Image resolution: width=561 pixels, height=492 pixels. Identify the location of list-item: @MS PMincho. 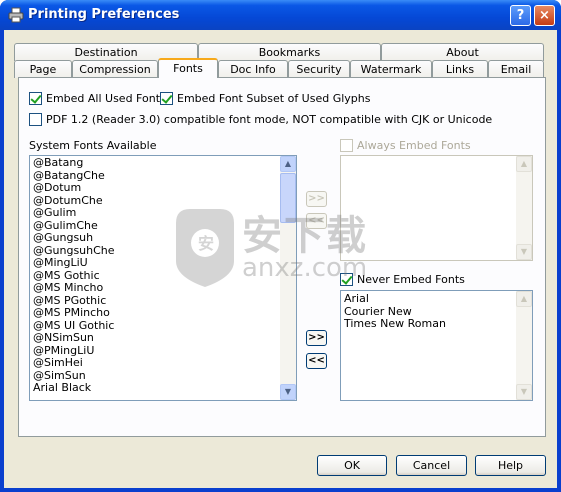
(163, 313).